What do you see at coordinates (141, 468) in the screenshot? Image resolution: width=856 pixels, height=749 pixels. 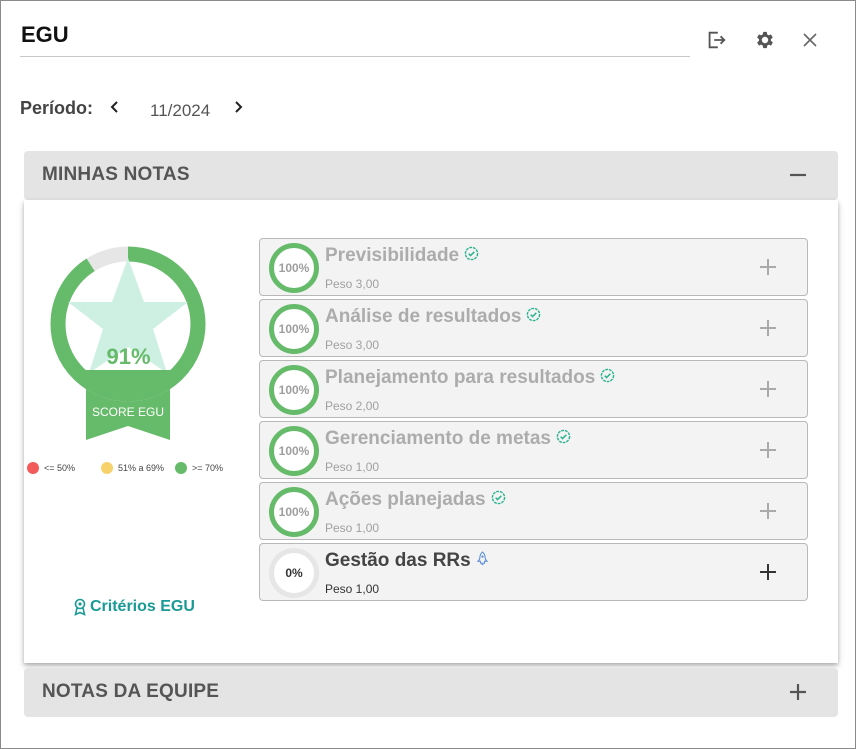 I see `legend-mid-label: 51% a 69%` at bounding box center [141, 468].